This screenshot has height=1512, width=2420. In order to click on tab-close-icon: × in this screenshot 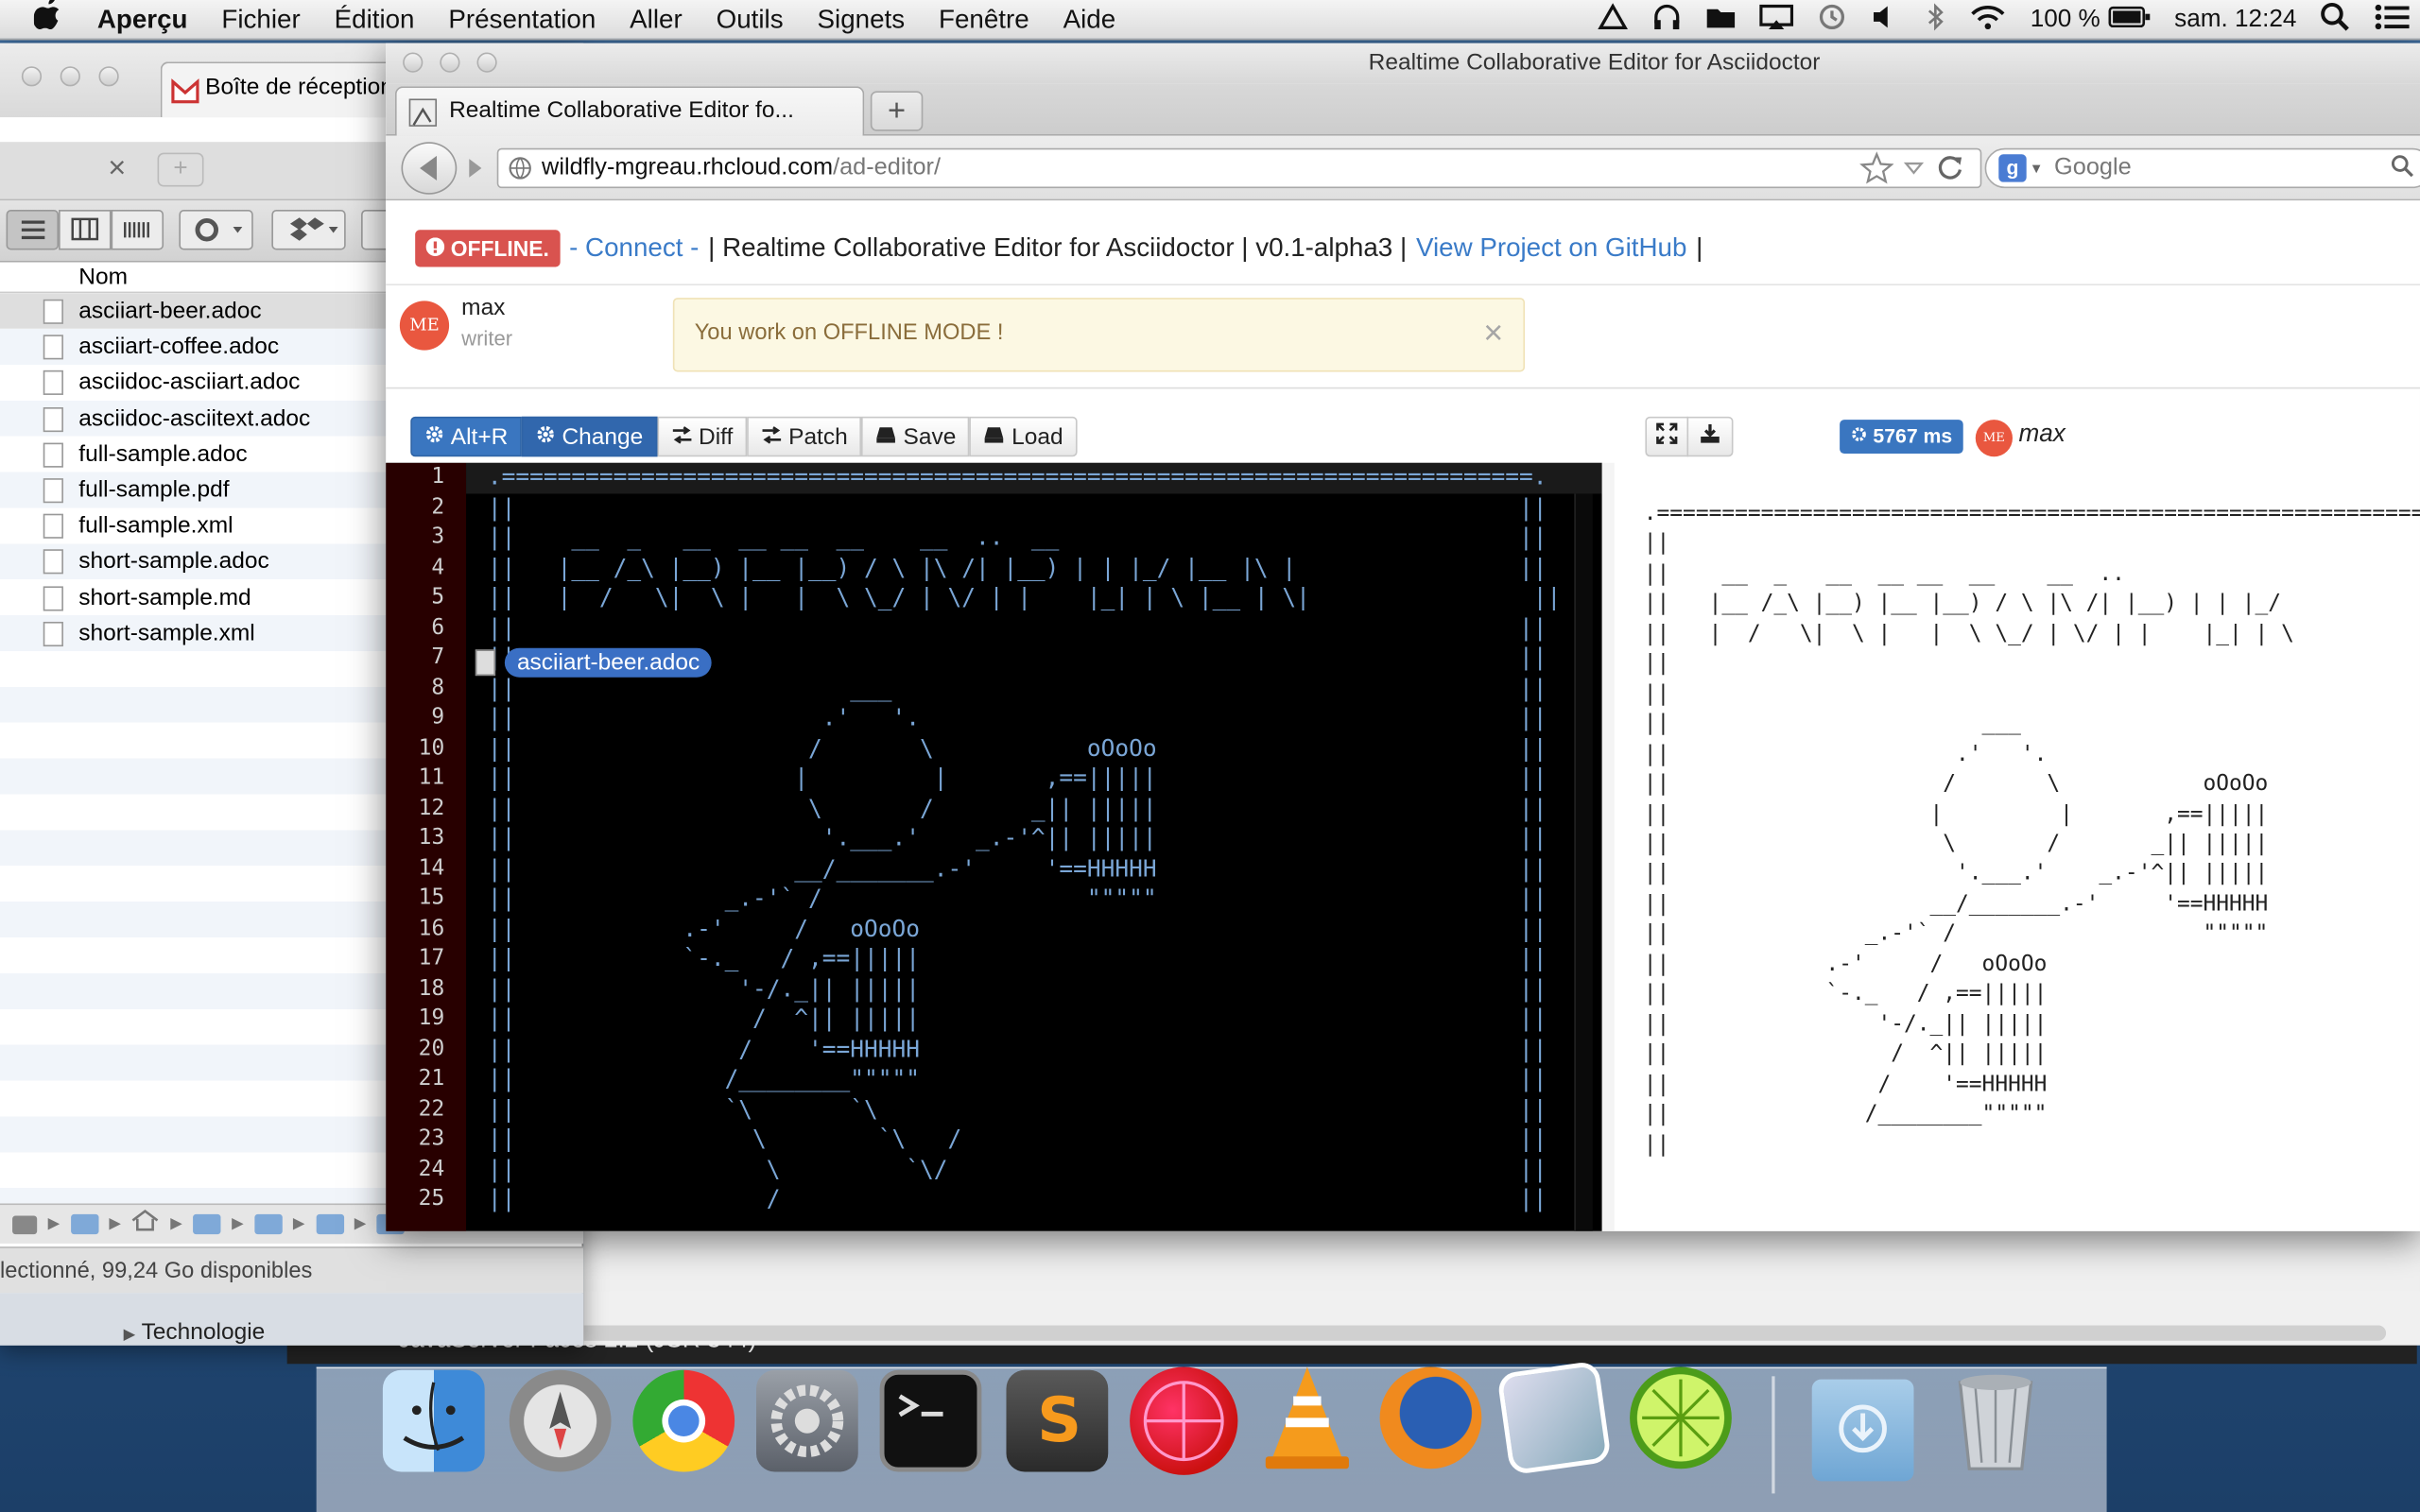, I will do `click(117, 169)`.